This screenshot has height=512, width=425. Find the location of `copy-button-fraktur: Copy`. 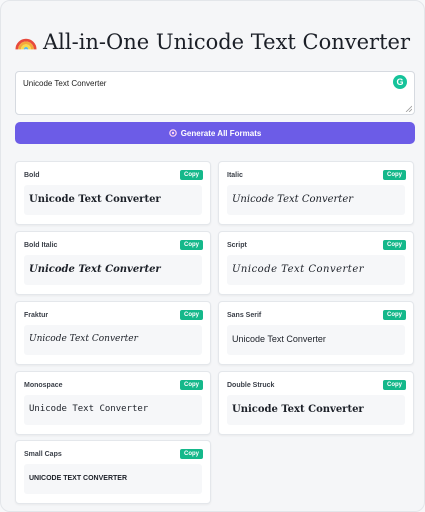

copy-button-fraktur: Copy is located at coordinates (191, 315).